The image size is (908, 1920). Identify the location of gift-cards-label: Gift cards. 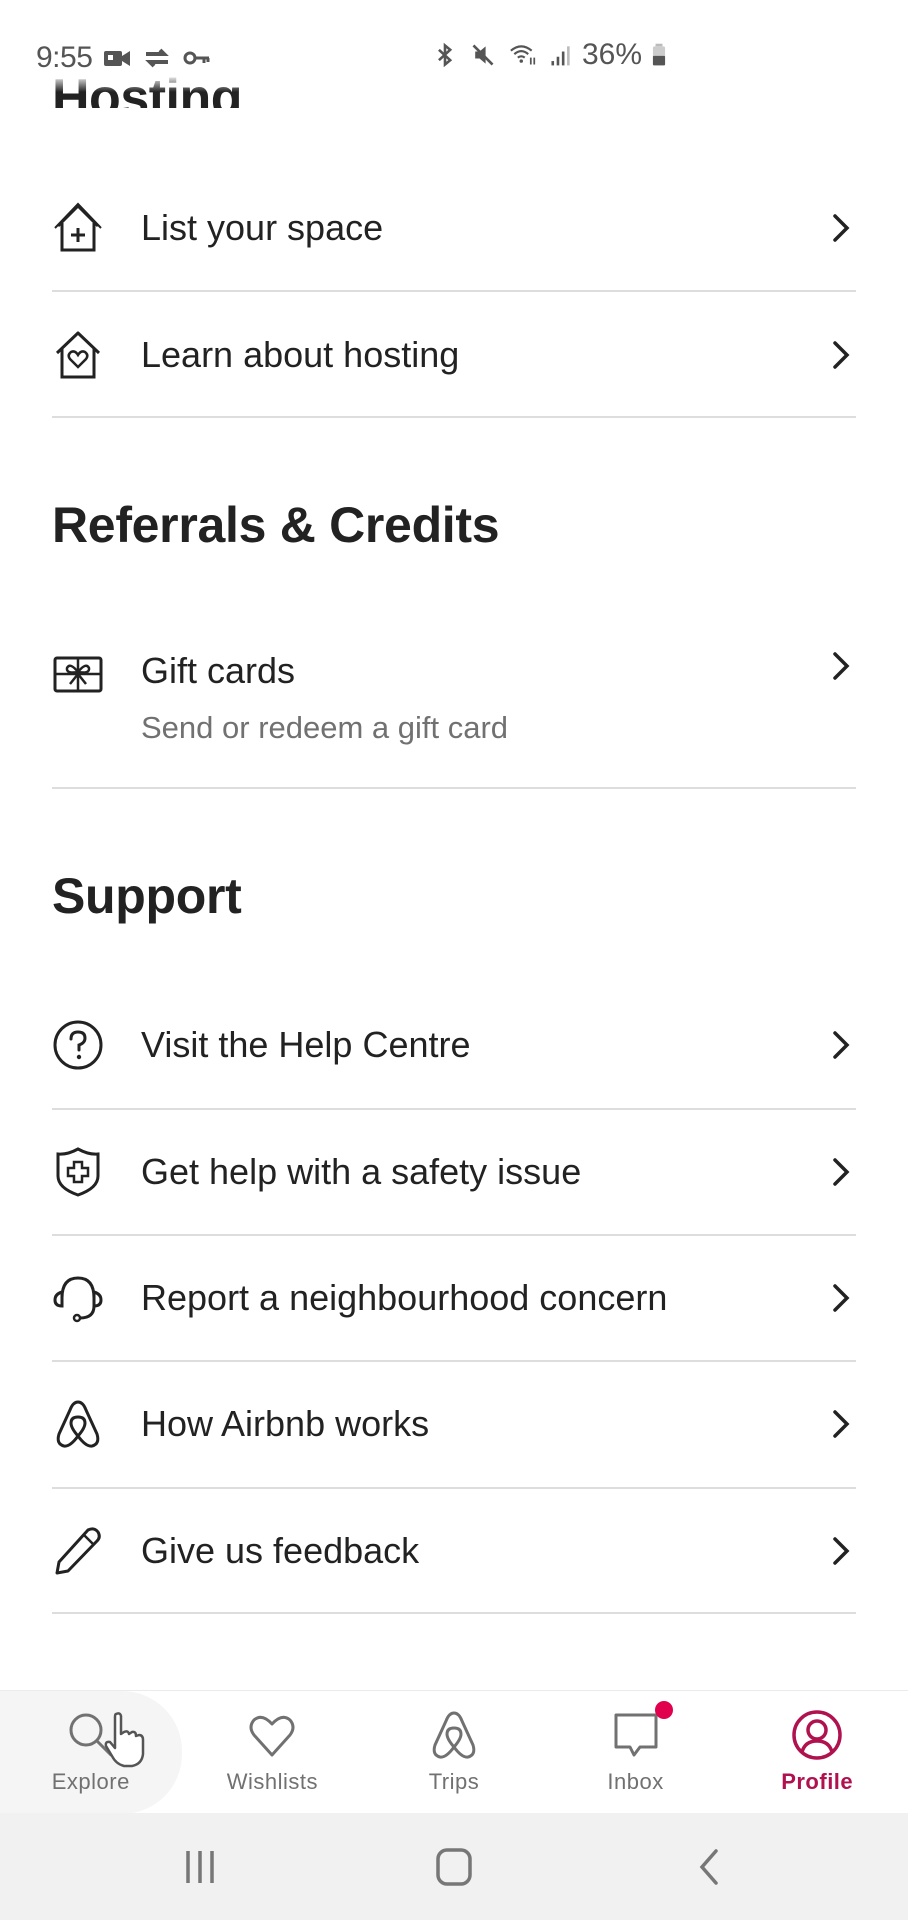
(218, 670).